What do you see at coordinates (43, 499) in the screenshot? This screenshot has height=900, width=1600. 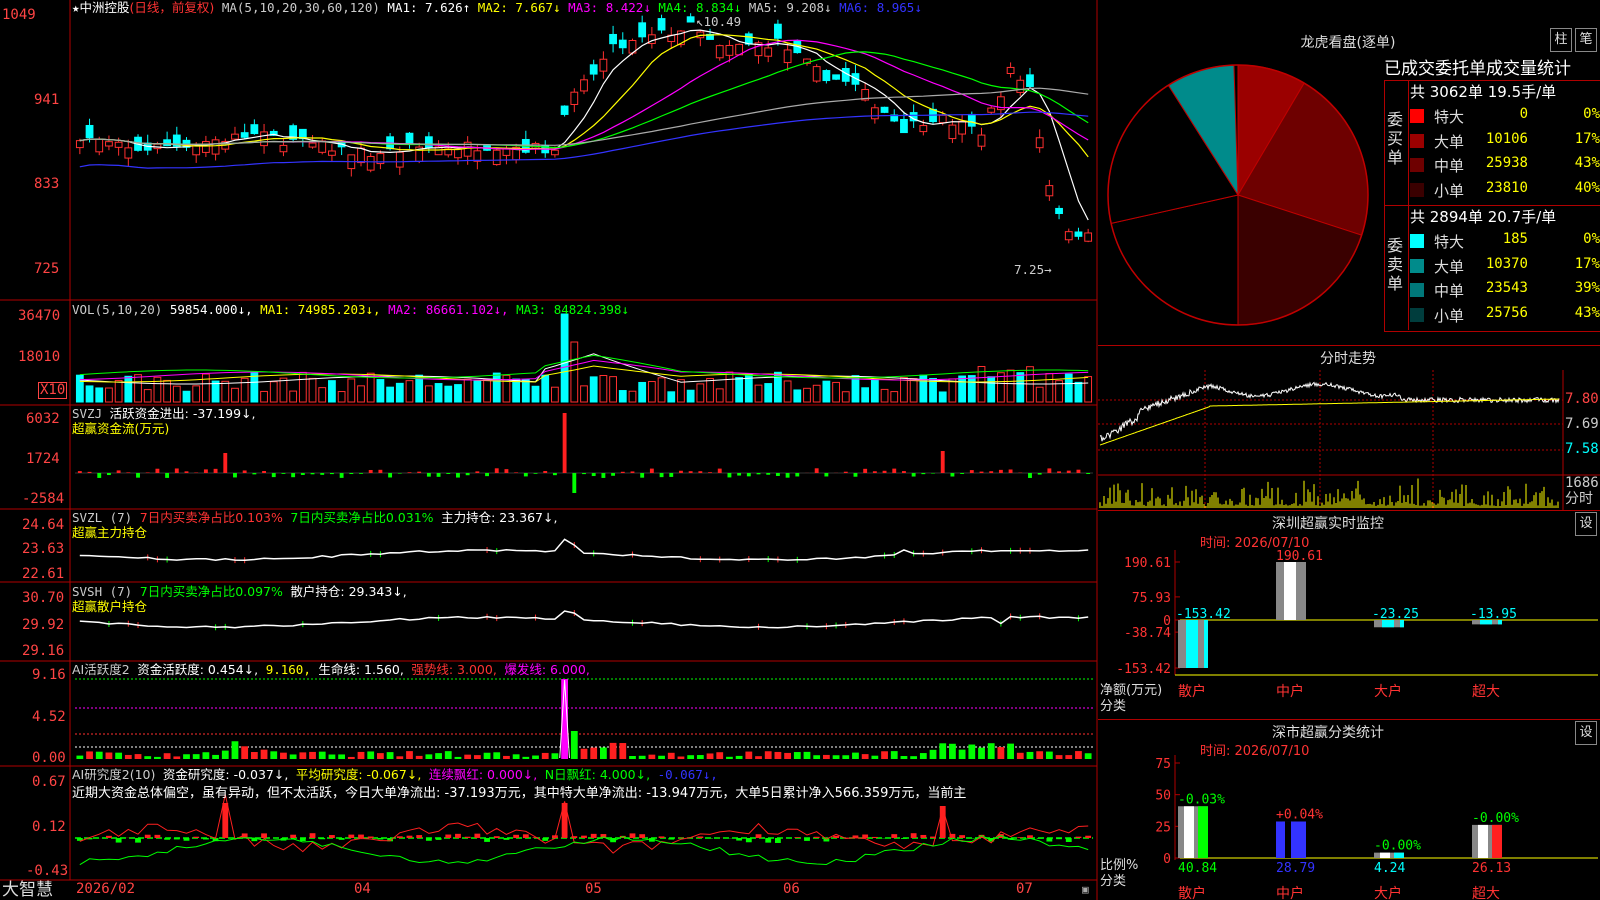 I see `svzj-axis-3: -2584` at bounding box center [43, 499].